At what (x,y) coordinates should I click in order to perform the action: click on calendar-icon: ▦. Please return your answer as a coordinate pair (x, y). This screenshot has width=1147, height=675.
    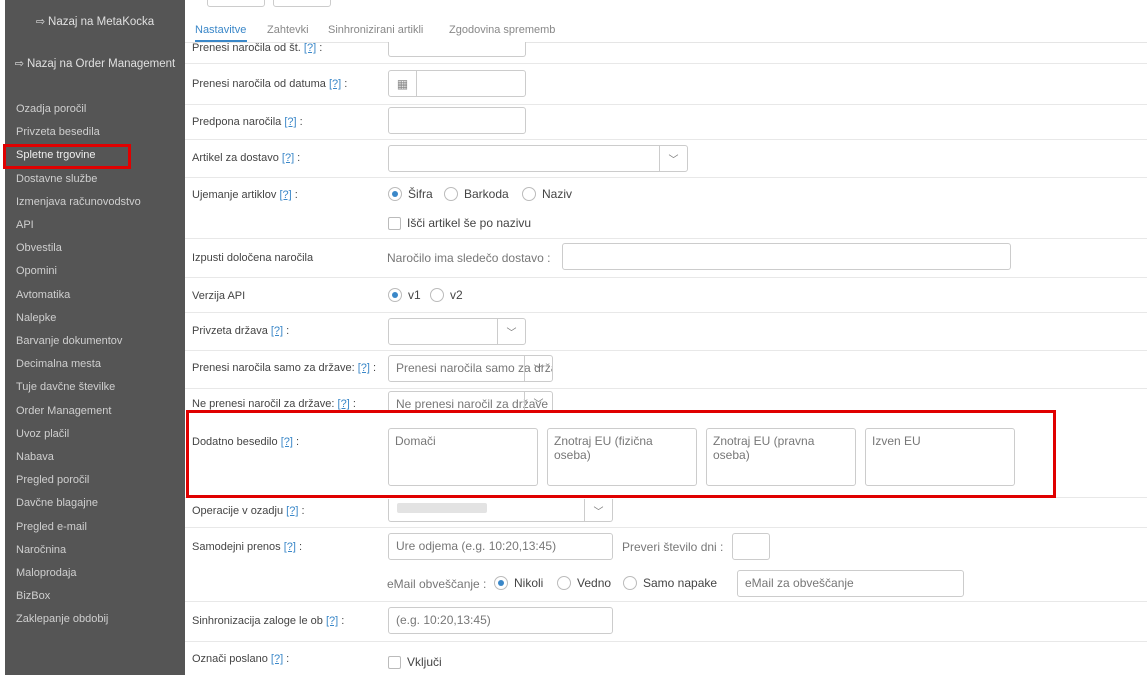
    Looking at the image, I should click on (403, 83).